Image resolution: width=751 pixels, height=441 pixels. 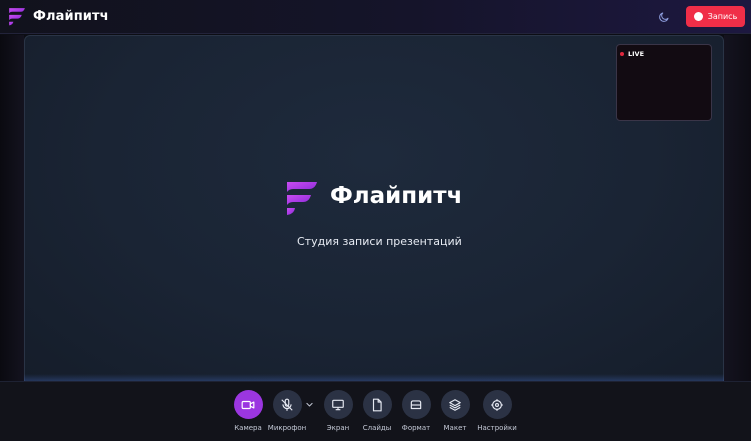 I want to click on settings-icon, so click(x=497, y=404).